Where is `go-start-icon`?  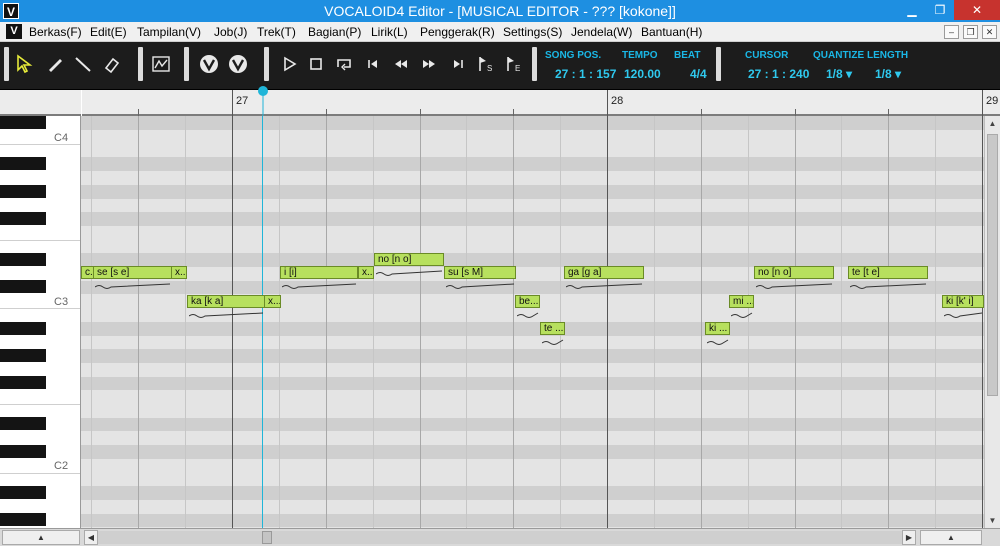 go-start-icon is located at coordinates (373, 64).